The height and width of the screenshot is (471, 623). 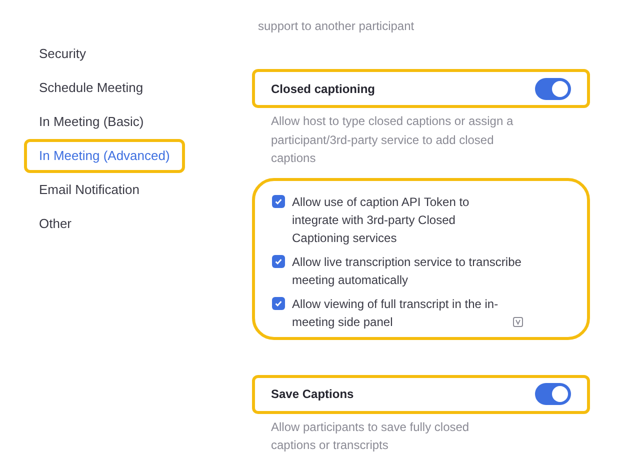 What do you see at coordinates (396, 313) in the screenshot?
I see `checkbox-label: Allow viewing of full transcript in the in-meeting side panel` at bounding box center [396, 313].